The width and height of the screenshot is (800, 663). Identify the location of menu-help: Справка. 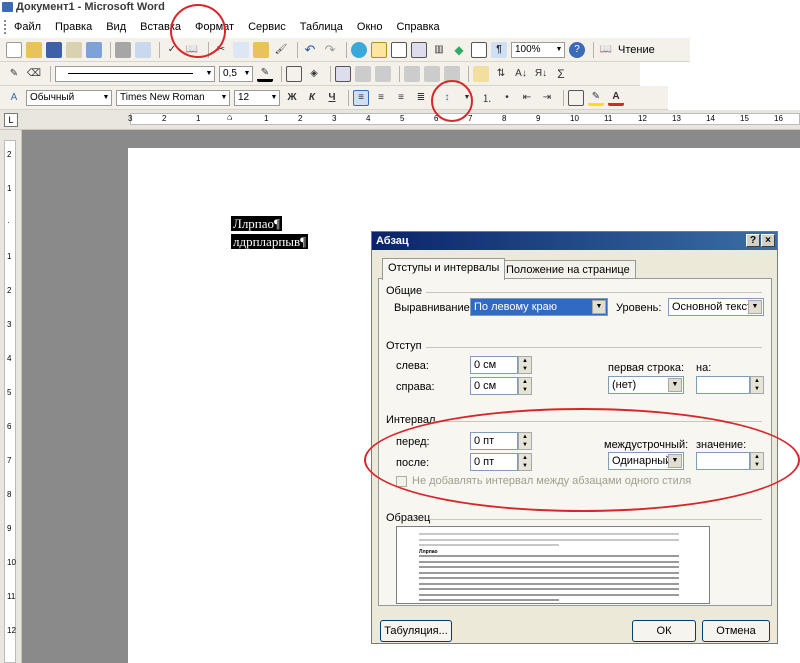
(417, 27).